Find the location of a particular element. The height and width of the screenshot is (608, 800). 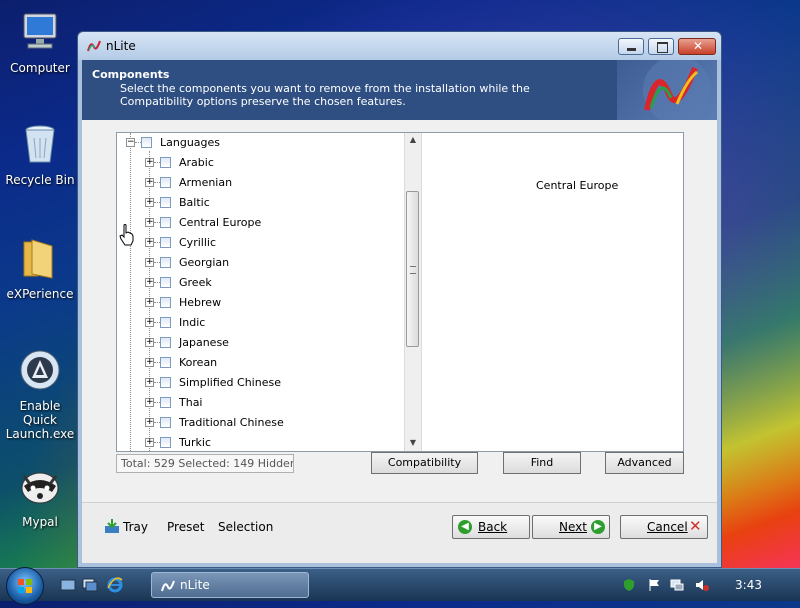

nlite-logo-icon is located at coordinates (94, 46).